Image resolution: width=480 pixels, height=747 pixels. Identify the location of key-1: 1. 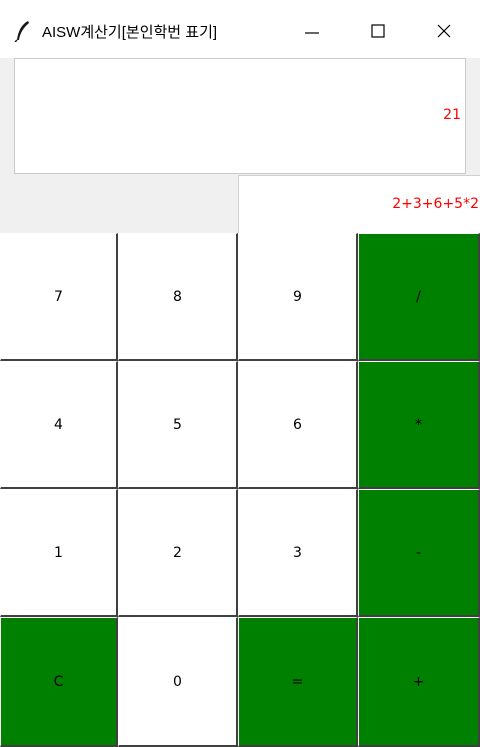
(59, 553).